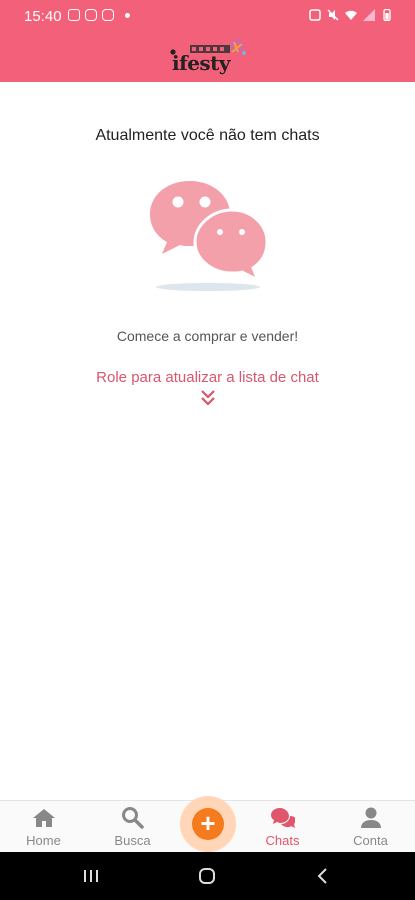 This screenshot has width=415, height=900. I want to click on nav-item-home: Home, so click(43, 827).